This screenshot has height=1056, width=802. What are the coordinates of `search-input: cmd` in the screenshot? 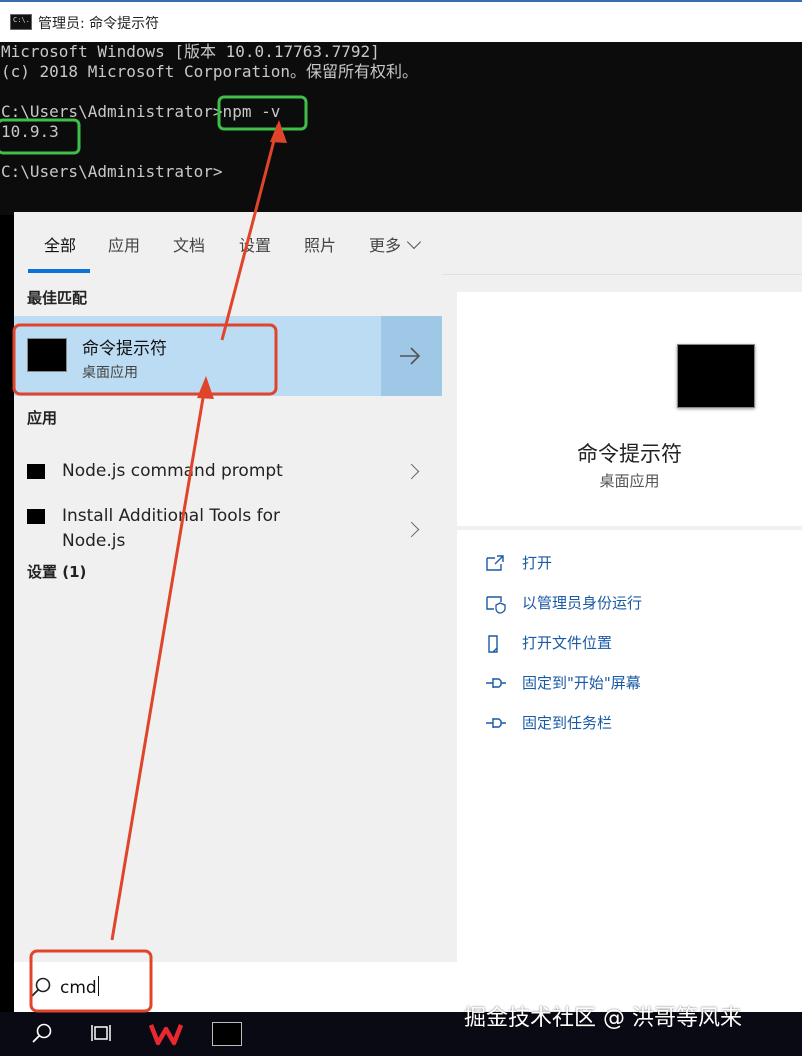 It's located at (79, 987).